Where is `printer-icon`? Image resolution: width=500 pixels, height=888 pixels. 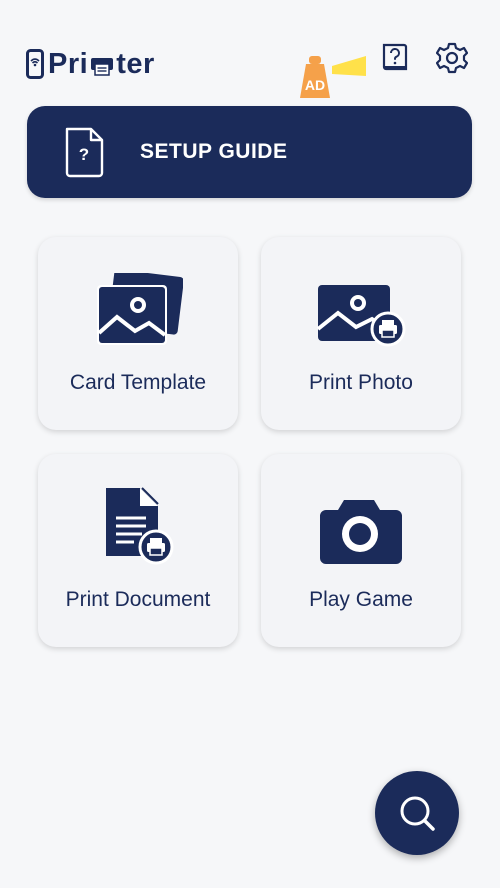
printer-icon is located at coordinates (102, 67).